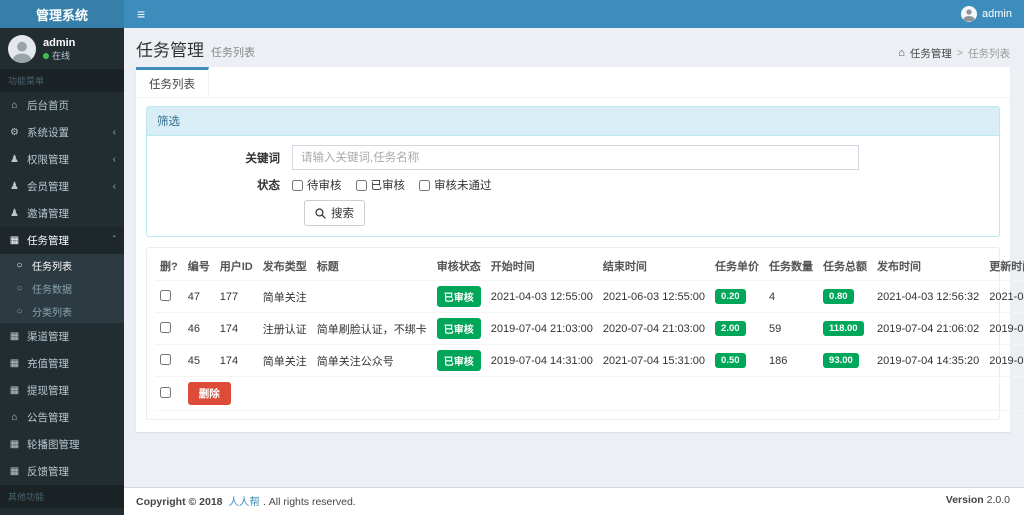 The height and width of the screenshot is (515, 1024). Describe the element at coordinates (62, 417) in the screenshot. I see `sidebar-item-announcements: ⌂ 公告管理` at that location.